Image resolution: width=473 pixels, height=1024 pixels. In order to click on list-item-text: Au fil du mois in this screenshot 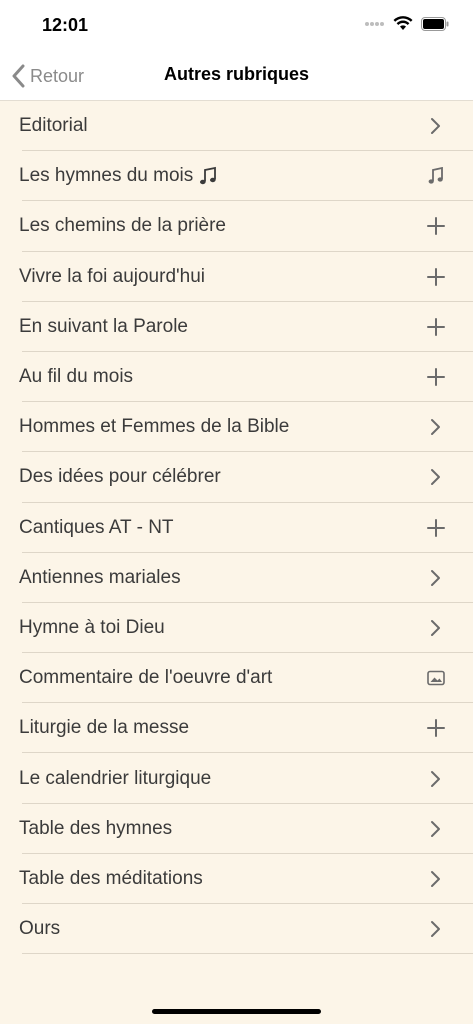, I will do `click(76, 377)`.